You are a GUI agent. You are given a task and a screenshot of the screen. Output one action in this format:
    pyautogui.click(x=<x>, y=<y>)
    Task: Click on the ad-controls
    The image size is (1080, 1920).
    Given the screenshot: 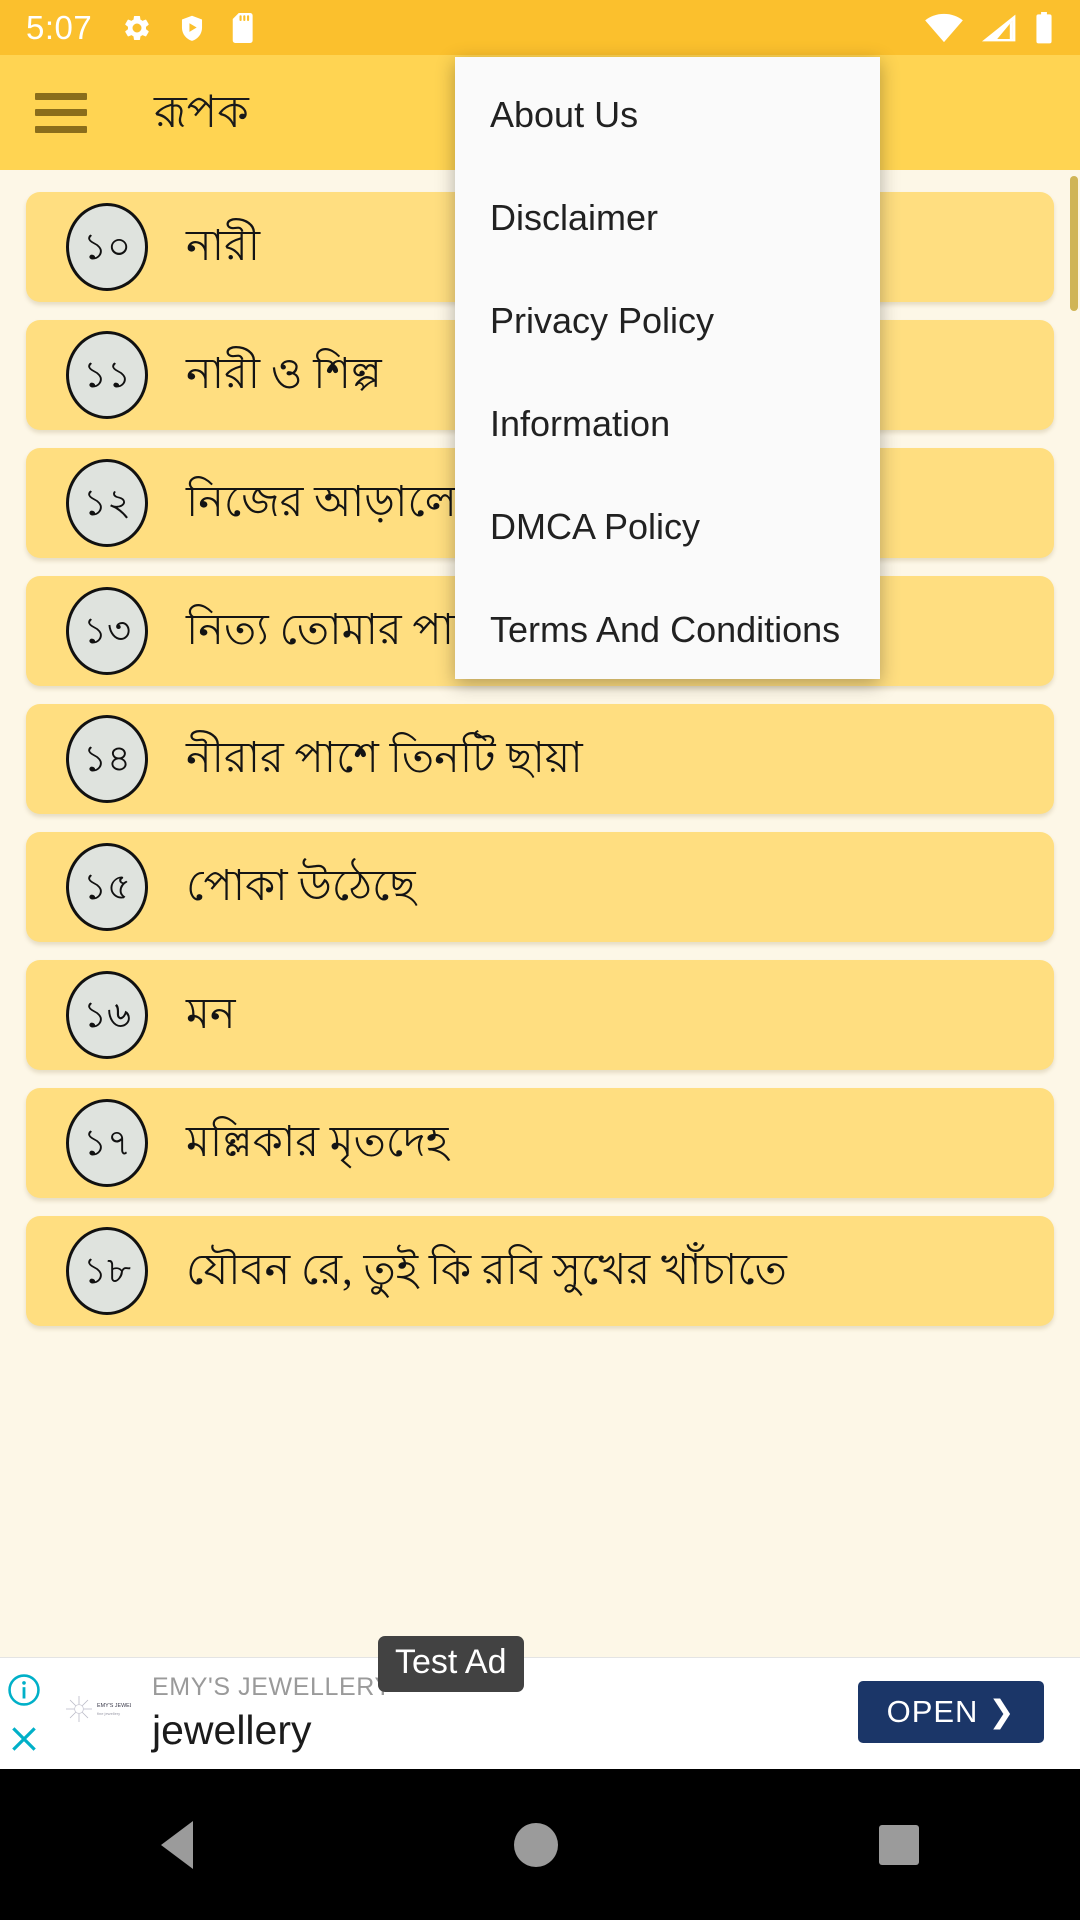 What is the action you would take?
    pyautogui.click(x=24, y=1713)
    